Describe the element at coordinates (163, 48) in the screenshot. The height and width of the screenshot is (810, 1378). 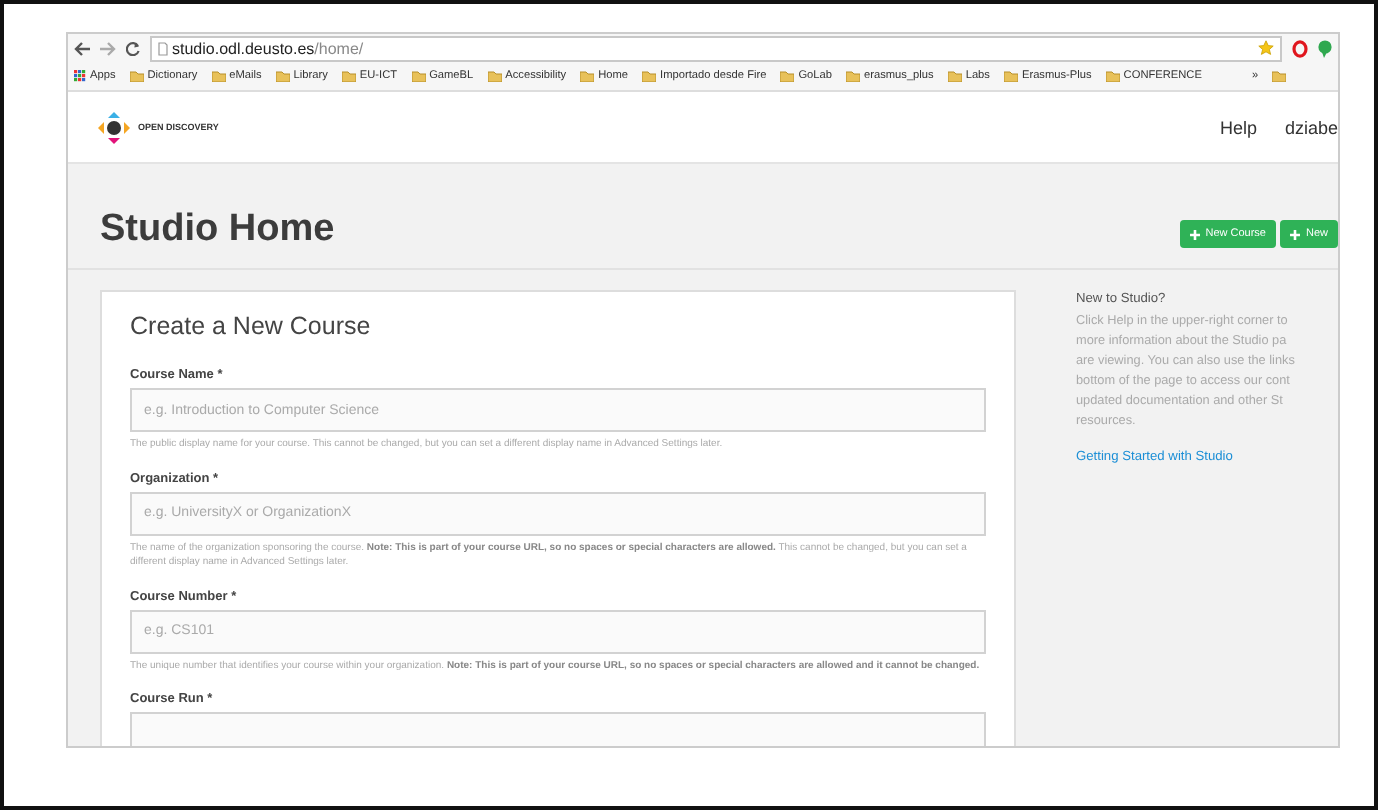
I see `page-icon` at that location.